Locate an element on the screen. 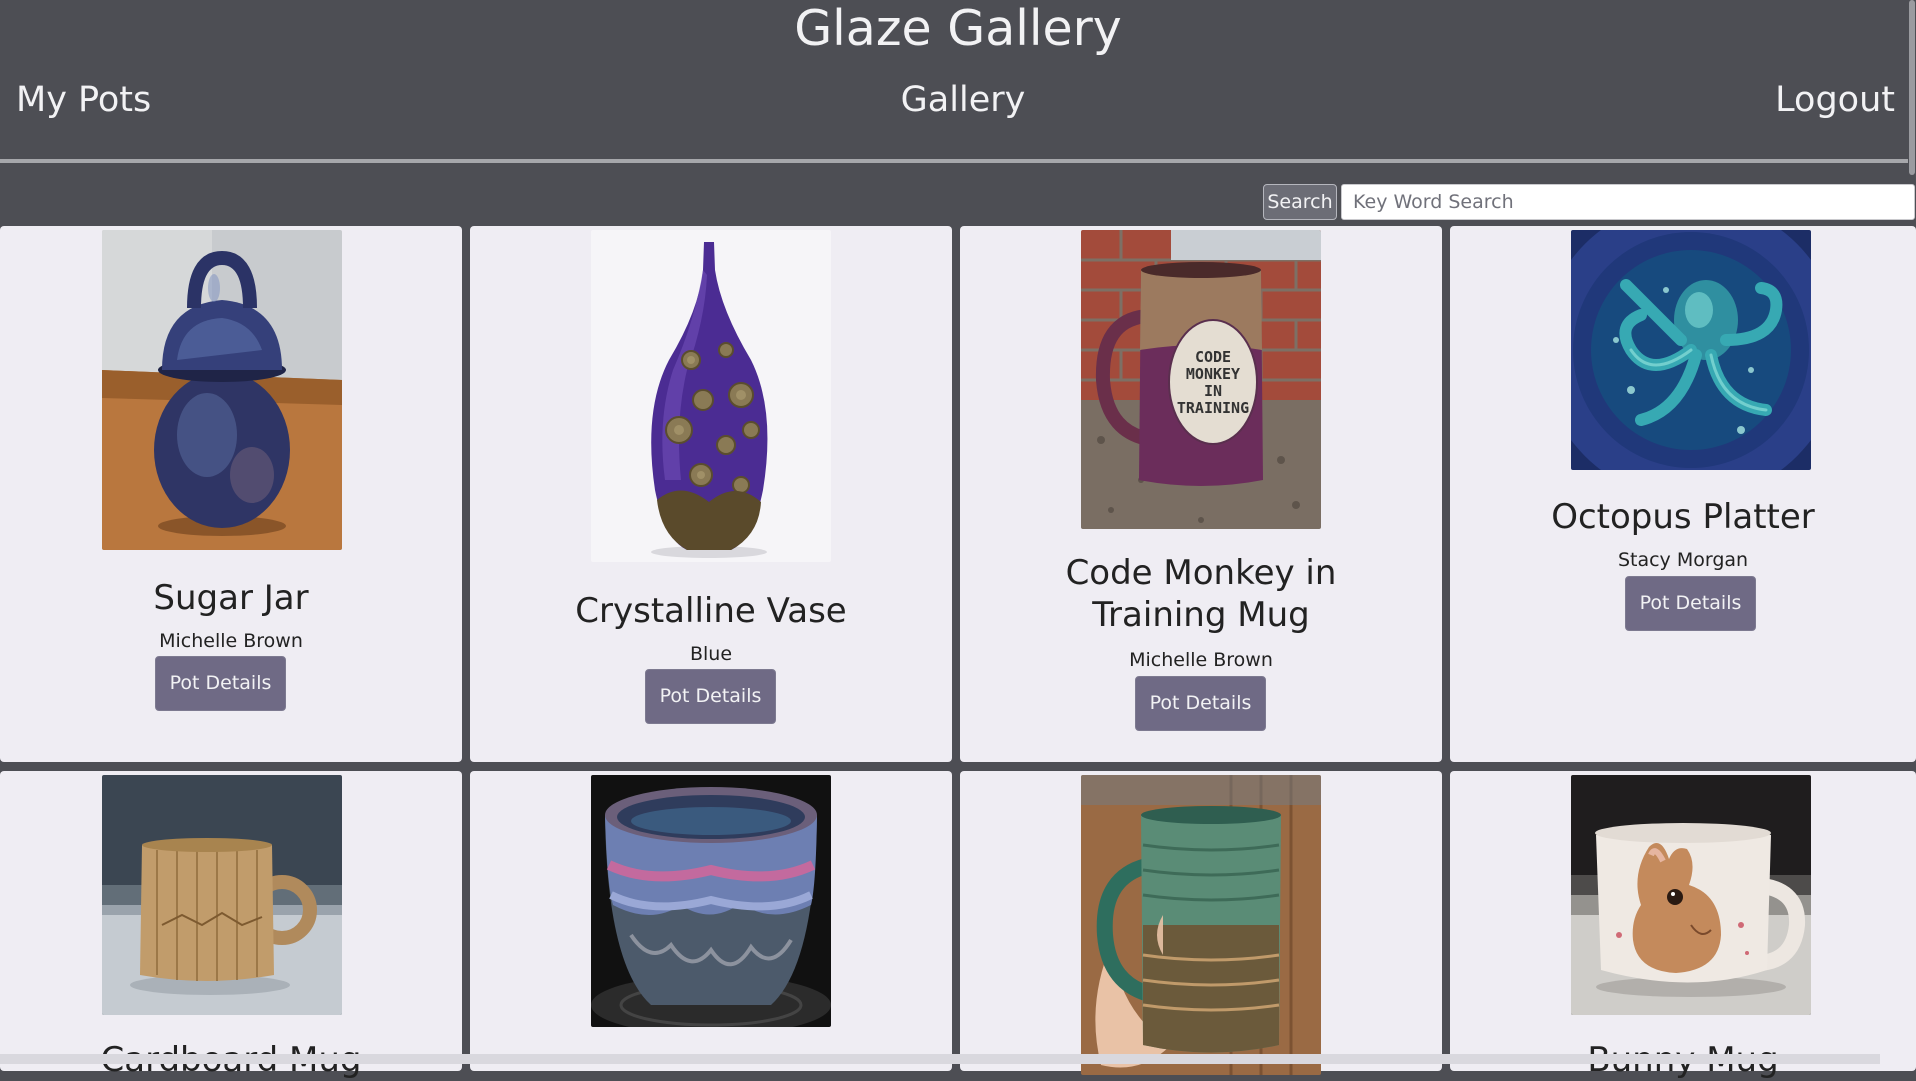 Image resolution: width=1916 pixels, height=1081 pixels. pot-glaze: Blue is located at coordinates (711, 654).